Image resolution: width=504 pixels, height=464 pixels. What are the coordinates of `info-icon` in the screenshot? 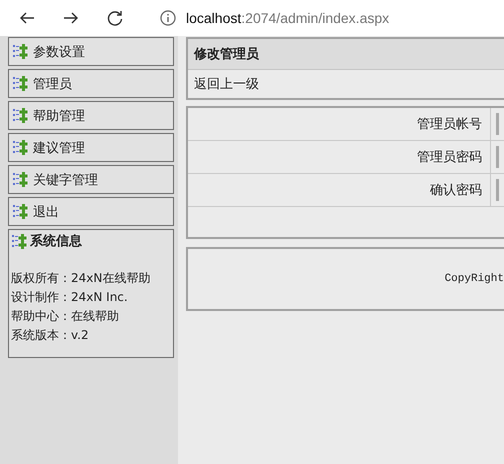 It's located at (168, 18).